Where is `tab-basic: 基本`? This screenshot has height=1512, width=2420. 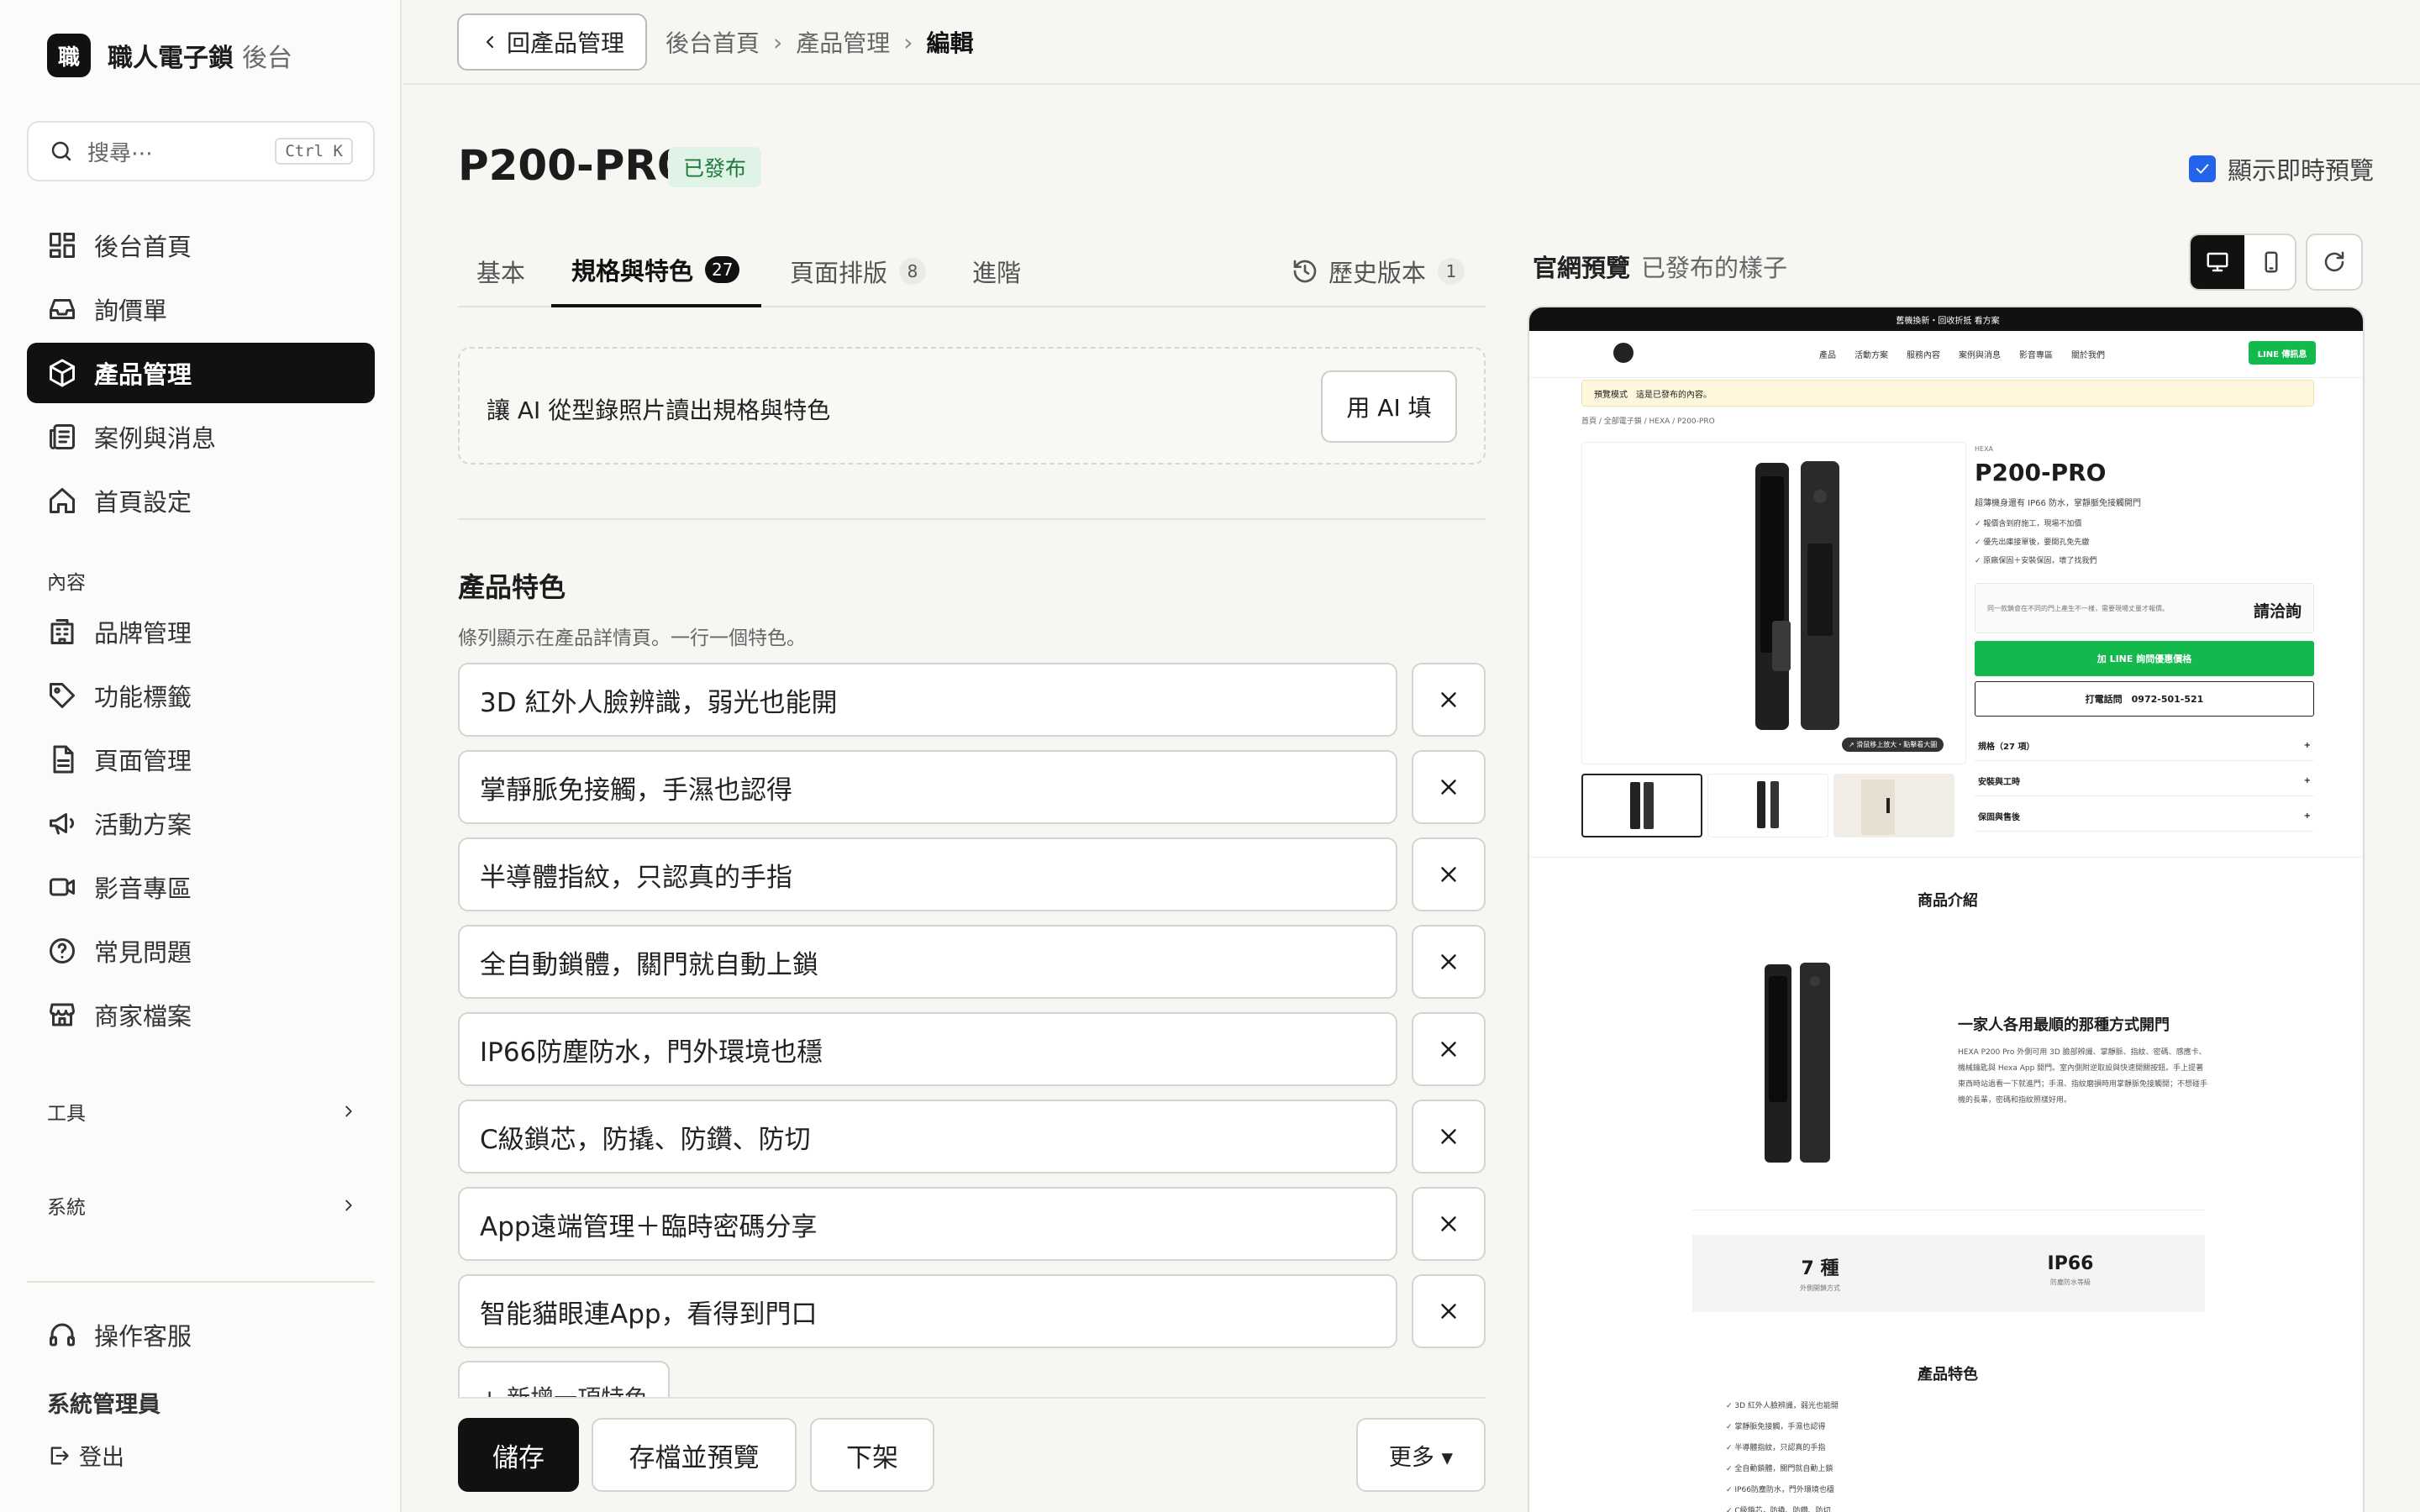
tab-basic: 基本 is located at coordinates (500, 271).